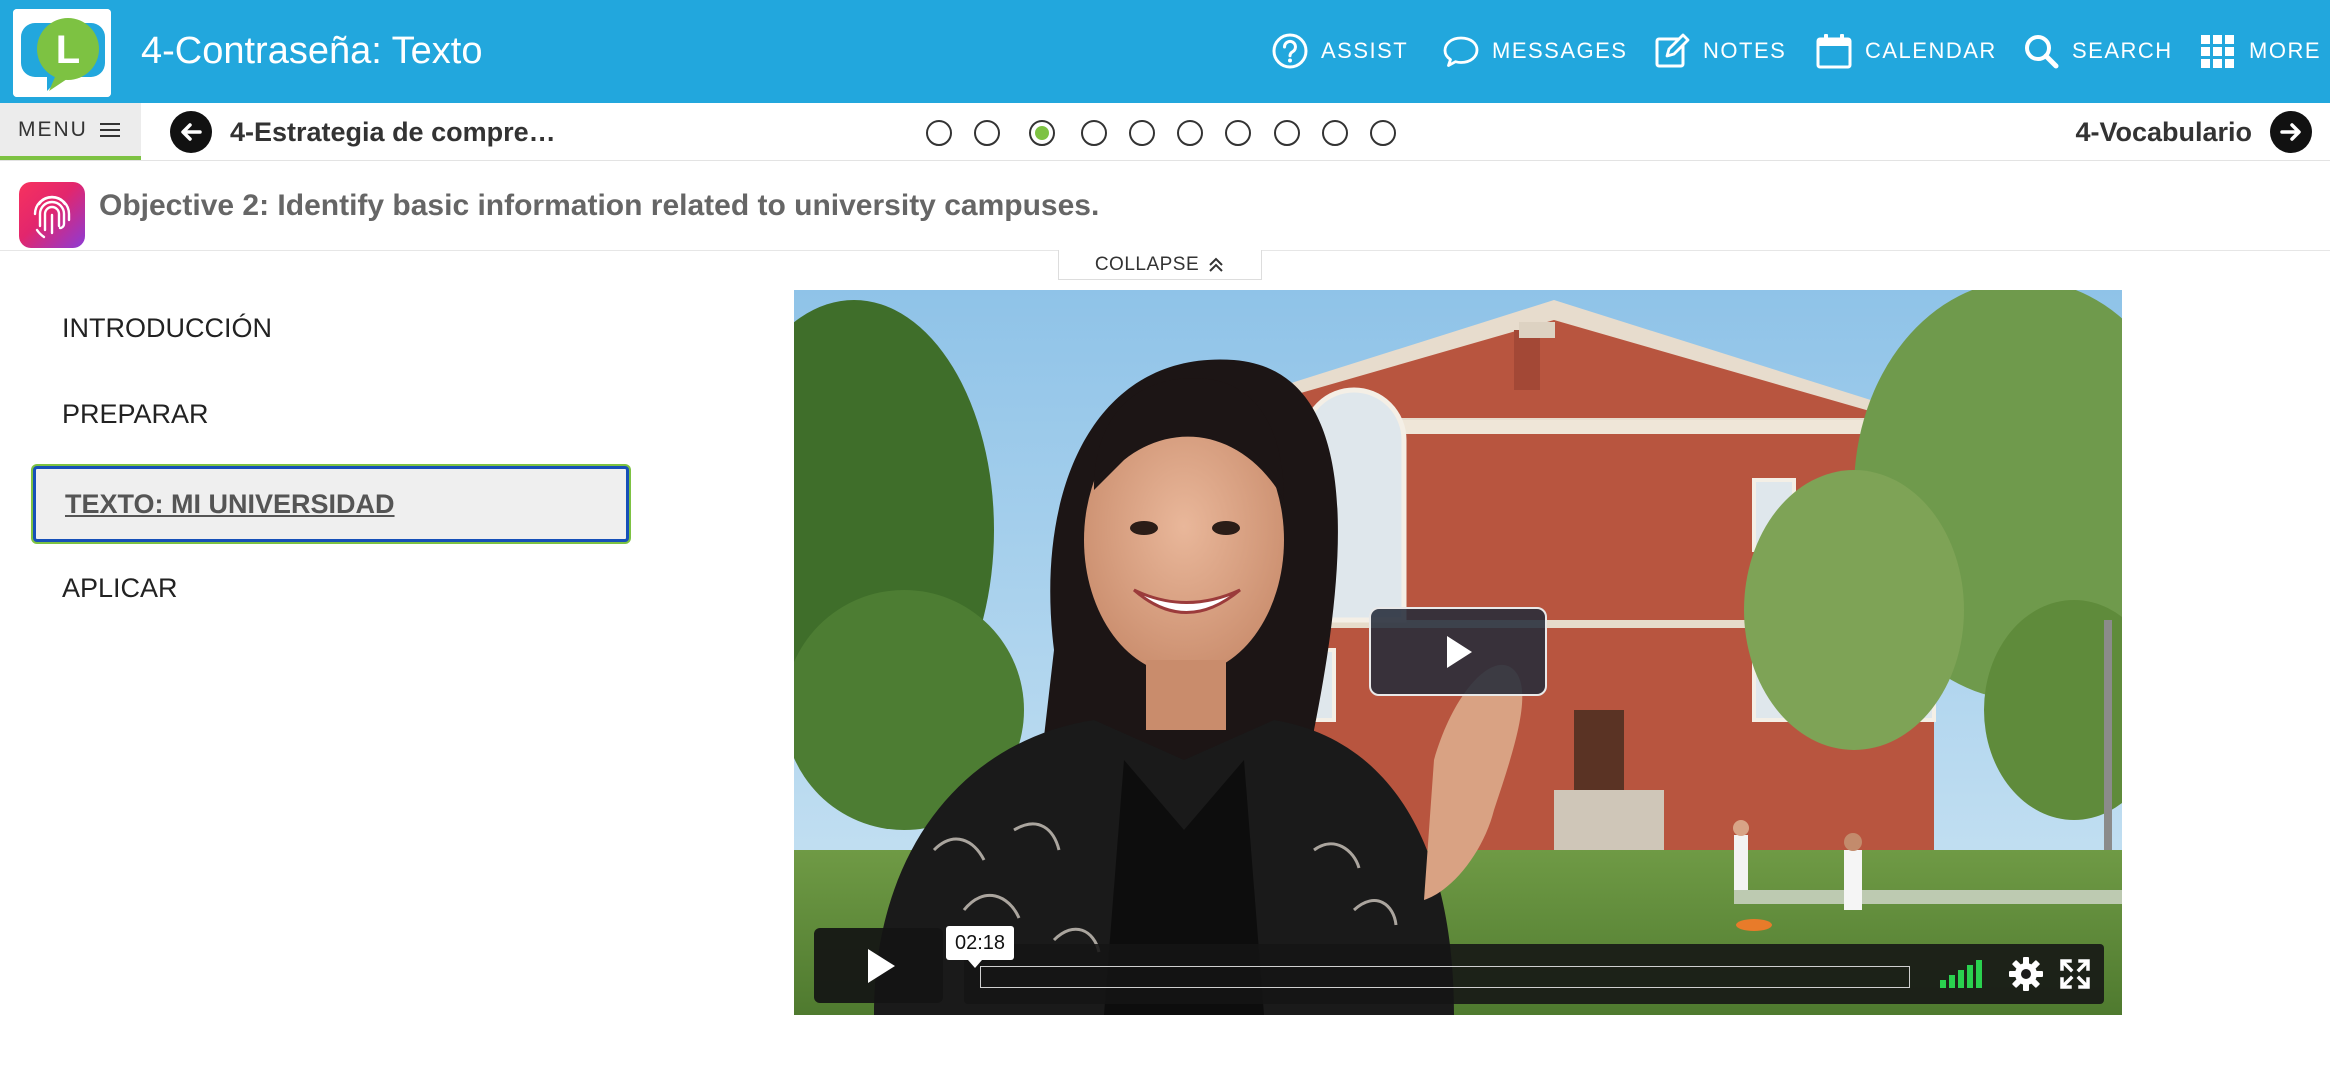 The width and height of the screenshot is (2330, 1085). What do you see at coordinates (230, 503) in the screenshot?
I see `sidebar-item-label: TEXTO: MI UNIVERSIDAD` at bounding box center [230, 503].